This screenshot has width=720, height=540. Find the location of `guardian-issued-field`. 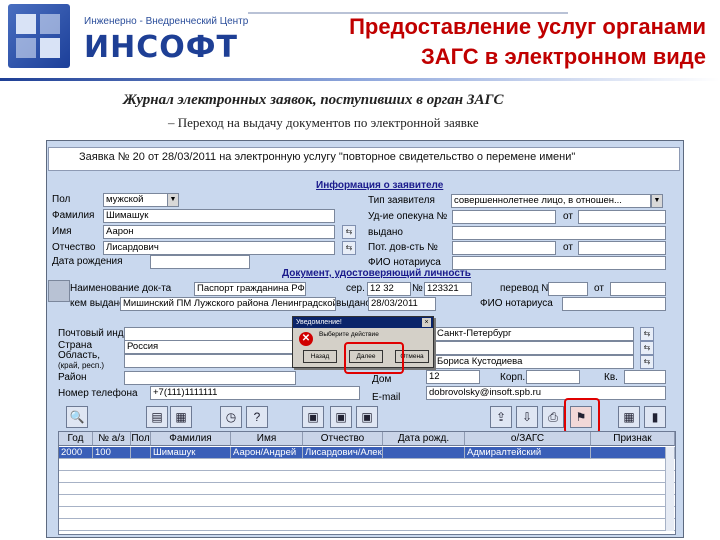

guardian-issued-field is located at coordinates (559, 233).